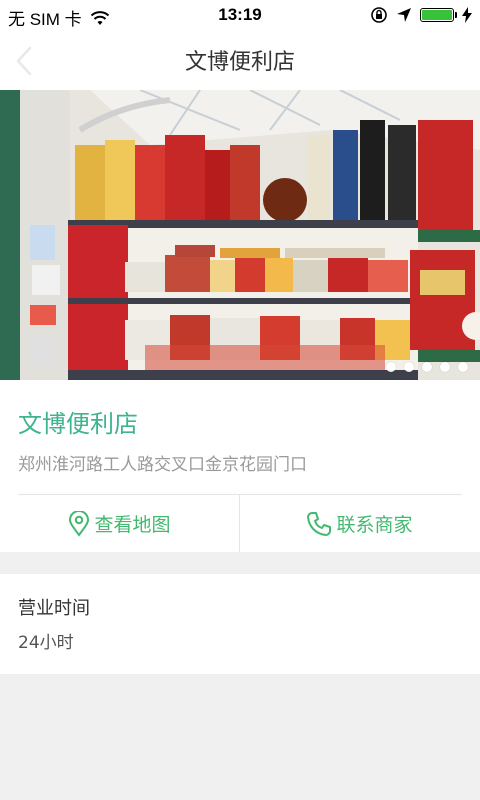  What do you see at coordinates (54, 608) in the screenshot?
I see `business-hours-label: 营业时间` at bounding box center [54, 608].